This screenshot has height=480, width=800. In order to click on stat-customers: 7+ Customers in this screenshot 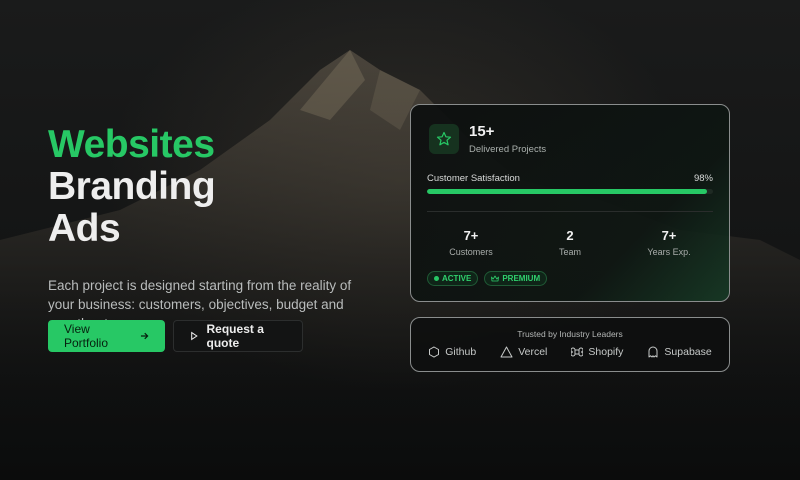, I will do `click(471, 242)`.